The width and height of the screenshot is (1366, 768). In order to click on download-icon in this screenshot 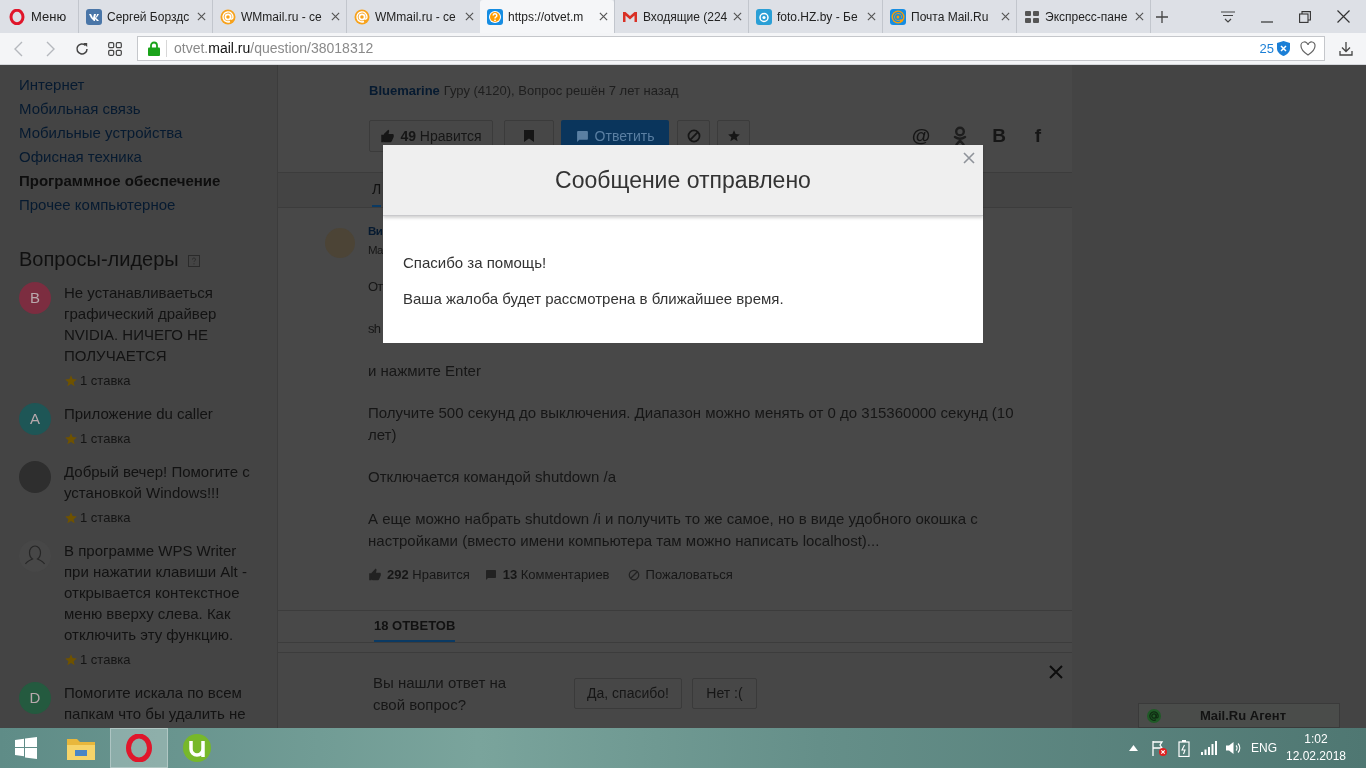, I will do `click(1345, 48)`.